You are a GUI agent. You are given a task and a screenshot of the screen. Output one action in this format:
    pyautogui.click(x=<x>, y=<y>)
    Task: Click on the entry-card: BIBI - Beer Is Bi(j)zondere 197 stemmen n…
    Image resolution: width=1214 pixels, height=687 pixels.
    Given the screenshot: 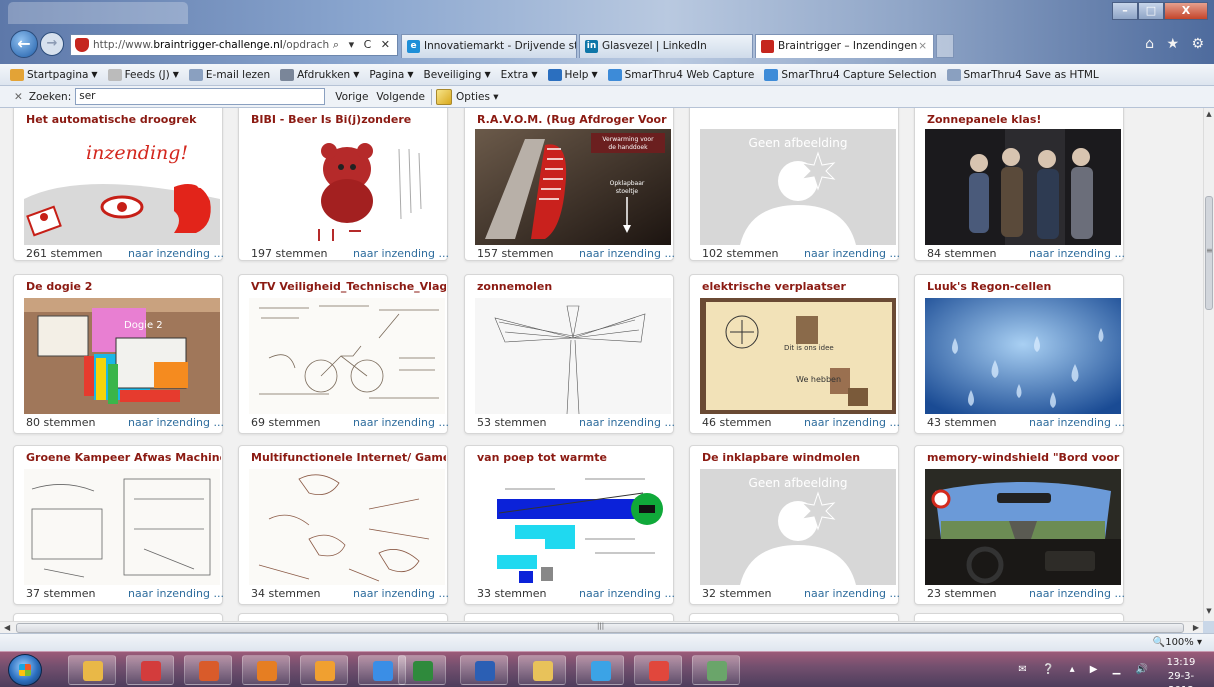 What is the action you would take?
    pyautogui.click(x=343, y=184)
    